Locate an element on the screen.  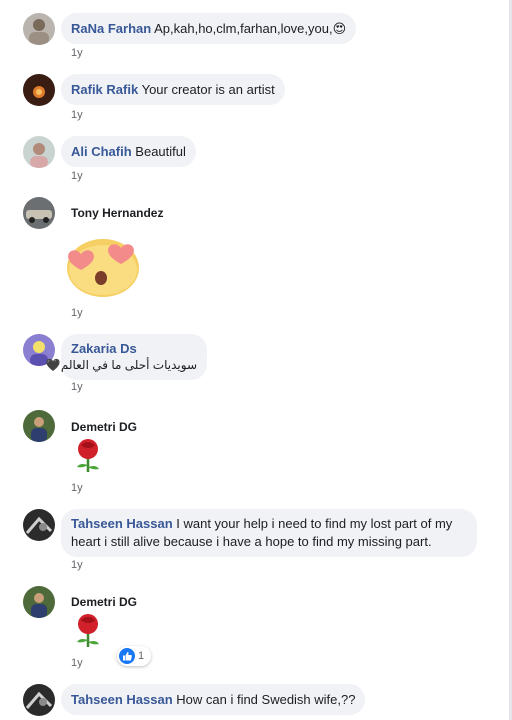
comment-bubble: Ali Chafih Beautiful is located at coordinates (128, 151).